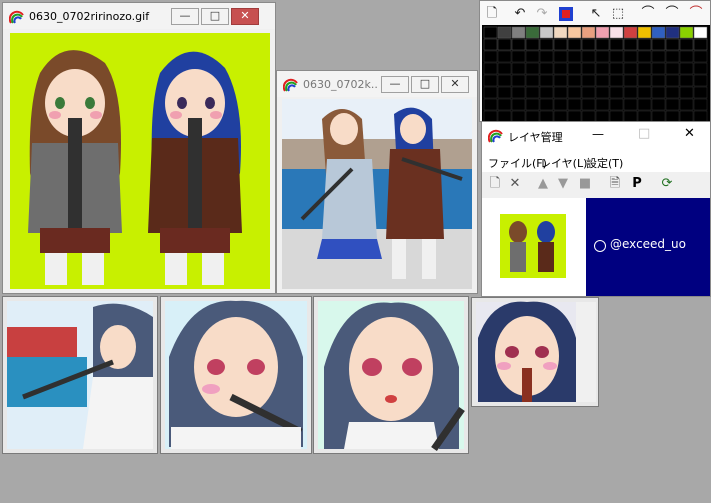 This screenshot has height=503, width=711. Describe the element at coordinates (596, 247) in the screenshot. I see `layer-row: @exceed_uo` at that location.